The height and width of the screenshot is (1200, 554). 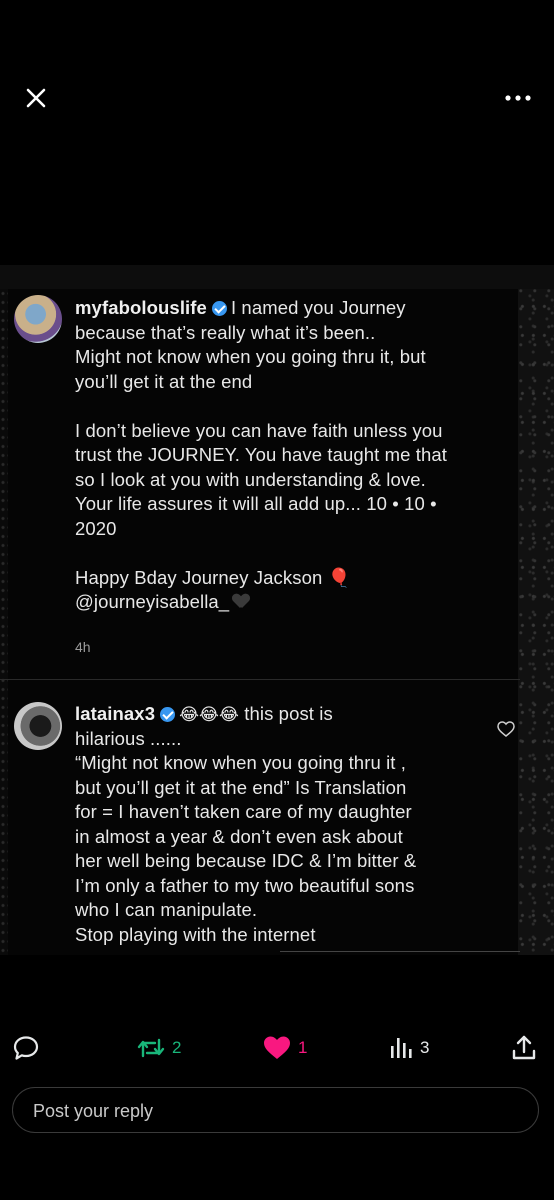 What do you see at coordinates (151, 1048) in the screenshot?
I see `repost-icon` at bounding box center [151, 1048].